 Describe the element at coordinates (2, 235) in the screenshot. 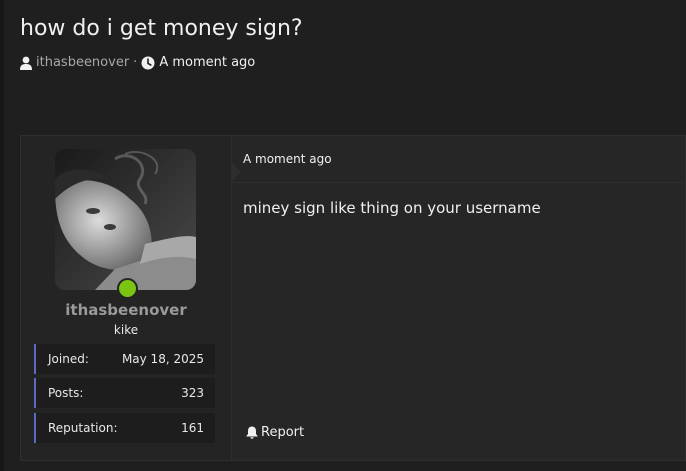

I see `page-left-edge` at that location.